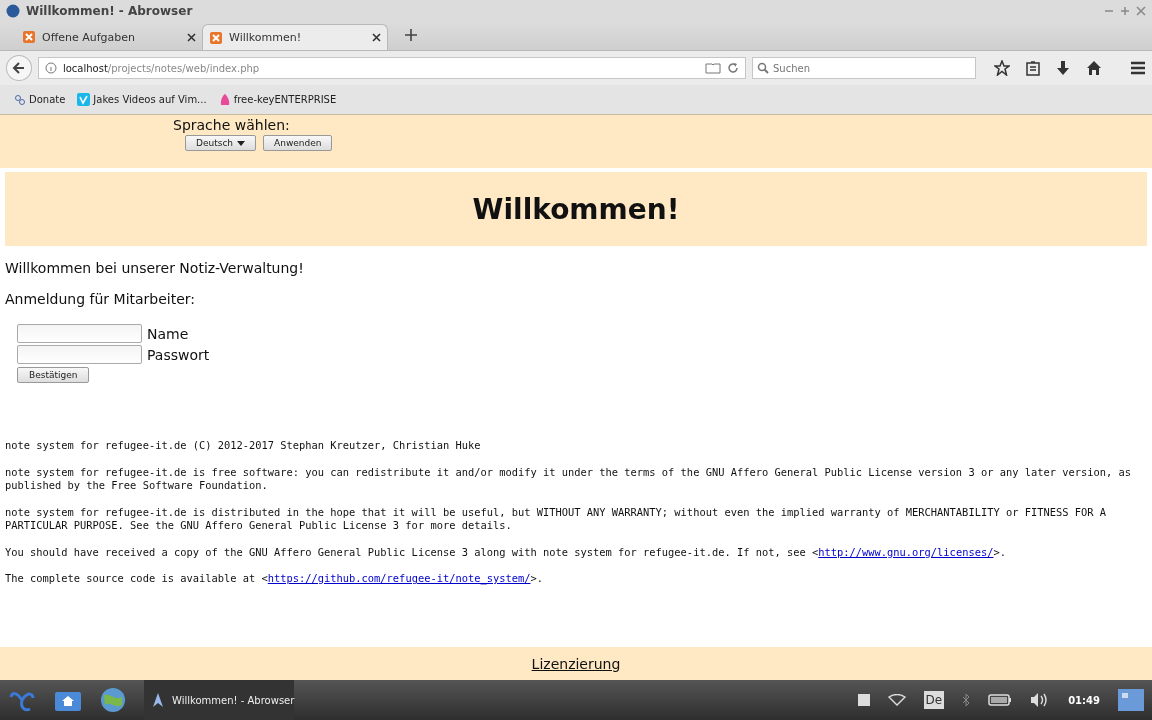 This screenshot has width=1152, height=720. Describe the element at coordinates (733, 68) in the screenshot. I see `reload-icon` at that location.